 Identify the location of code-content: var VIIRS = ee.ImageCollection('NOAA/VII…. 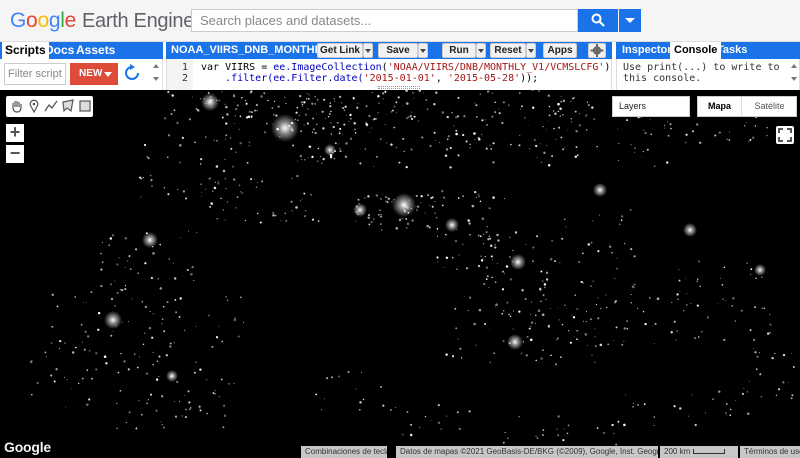
(405, 73).